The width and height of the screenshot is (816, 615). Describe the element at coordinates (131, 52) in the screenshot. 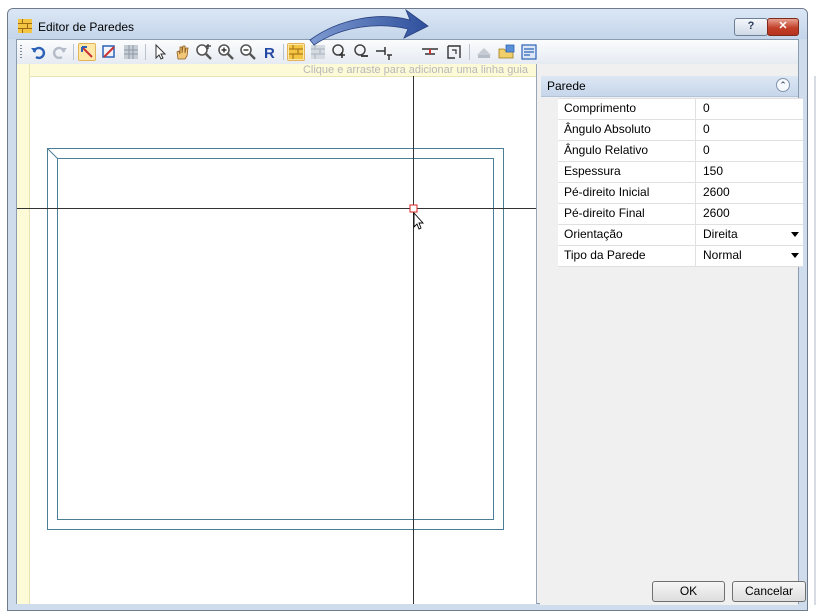

I see `grid-icon` at that location.